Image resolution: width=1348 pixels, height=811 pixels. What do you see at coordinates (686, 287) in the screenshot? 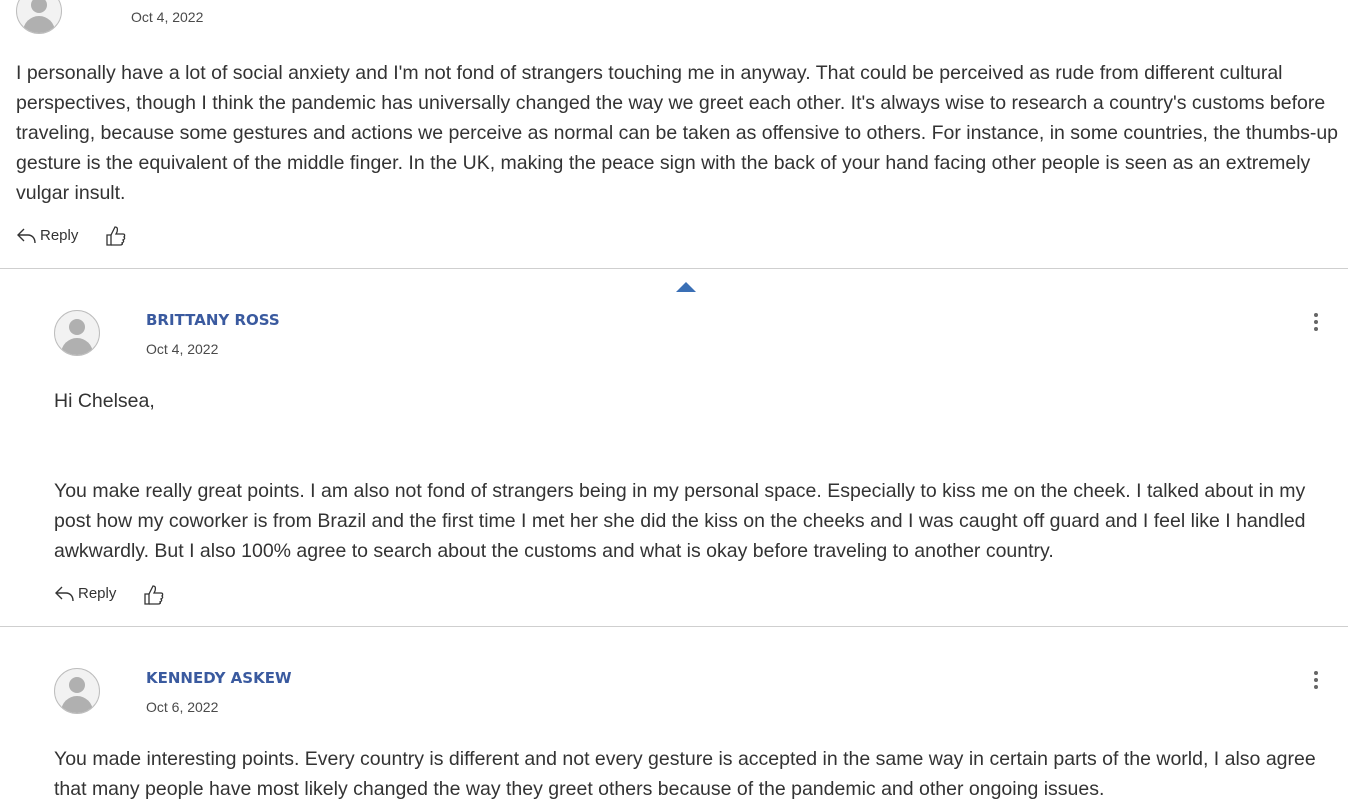
I see `caret-up-icon` at bounding box center [686, 287].